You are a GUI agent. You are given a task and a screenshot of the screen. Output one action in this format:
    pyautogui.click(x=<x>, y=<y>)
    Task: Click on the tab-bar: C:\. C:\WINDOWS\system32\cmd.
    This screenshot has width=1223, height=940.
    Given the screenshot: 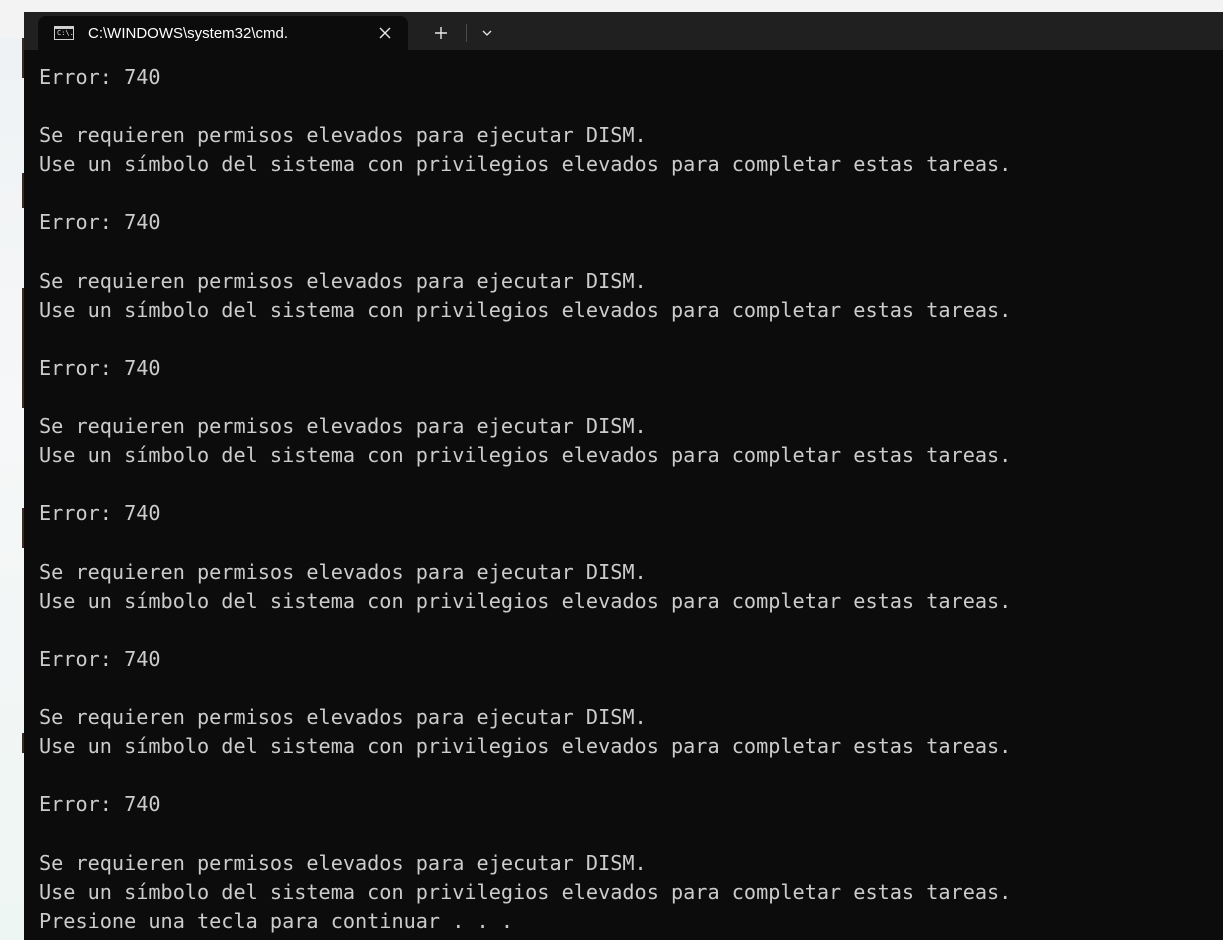 What is the action you would take?
    pyautogui.click(x=623, y=31)
    